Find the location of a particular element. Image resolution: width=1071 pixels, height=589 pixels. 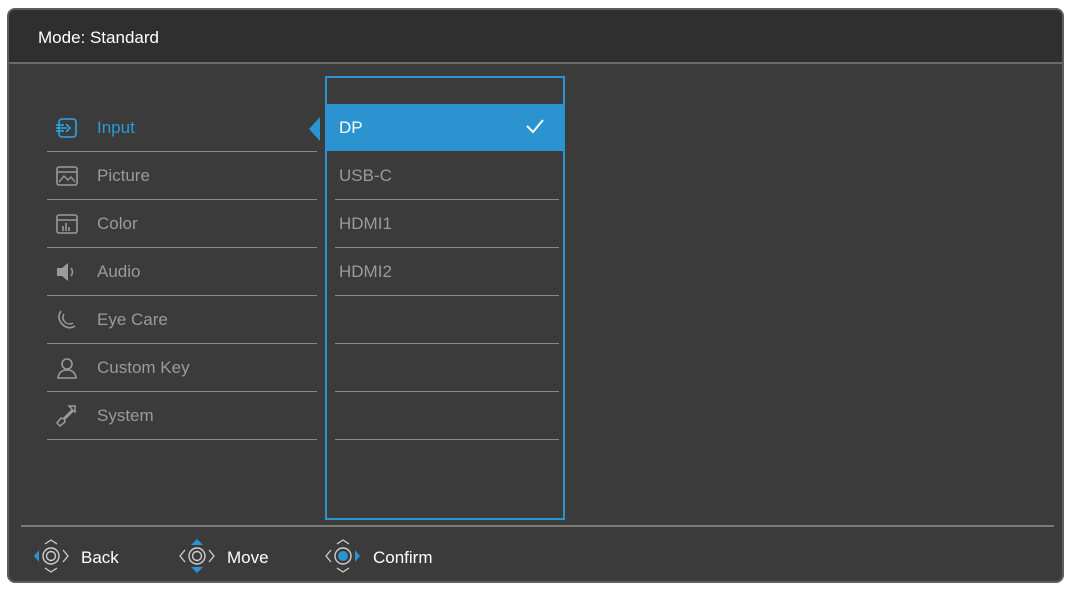

footer-divider is located at coordinates (537, 526).